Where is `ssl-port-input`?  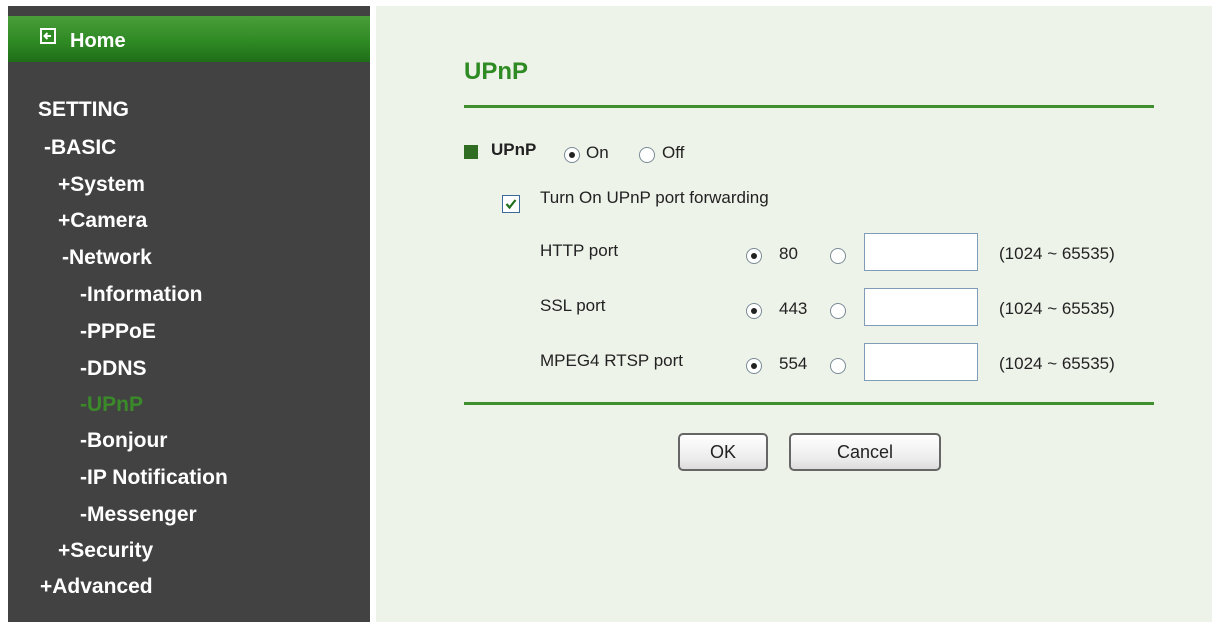 ssl-port-input is located at coordinates (921, 307).